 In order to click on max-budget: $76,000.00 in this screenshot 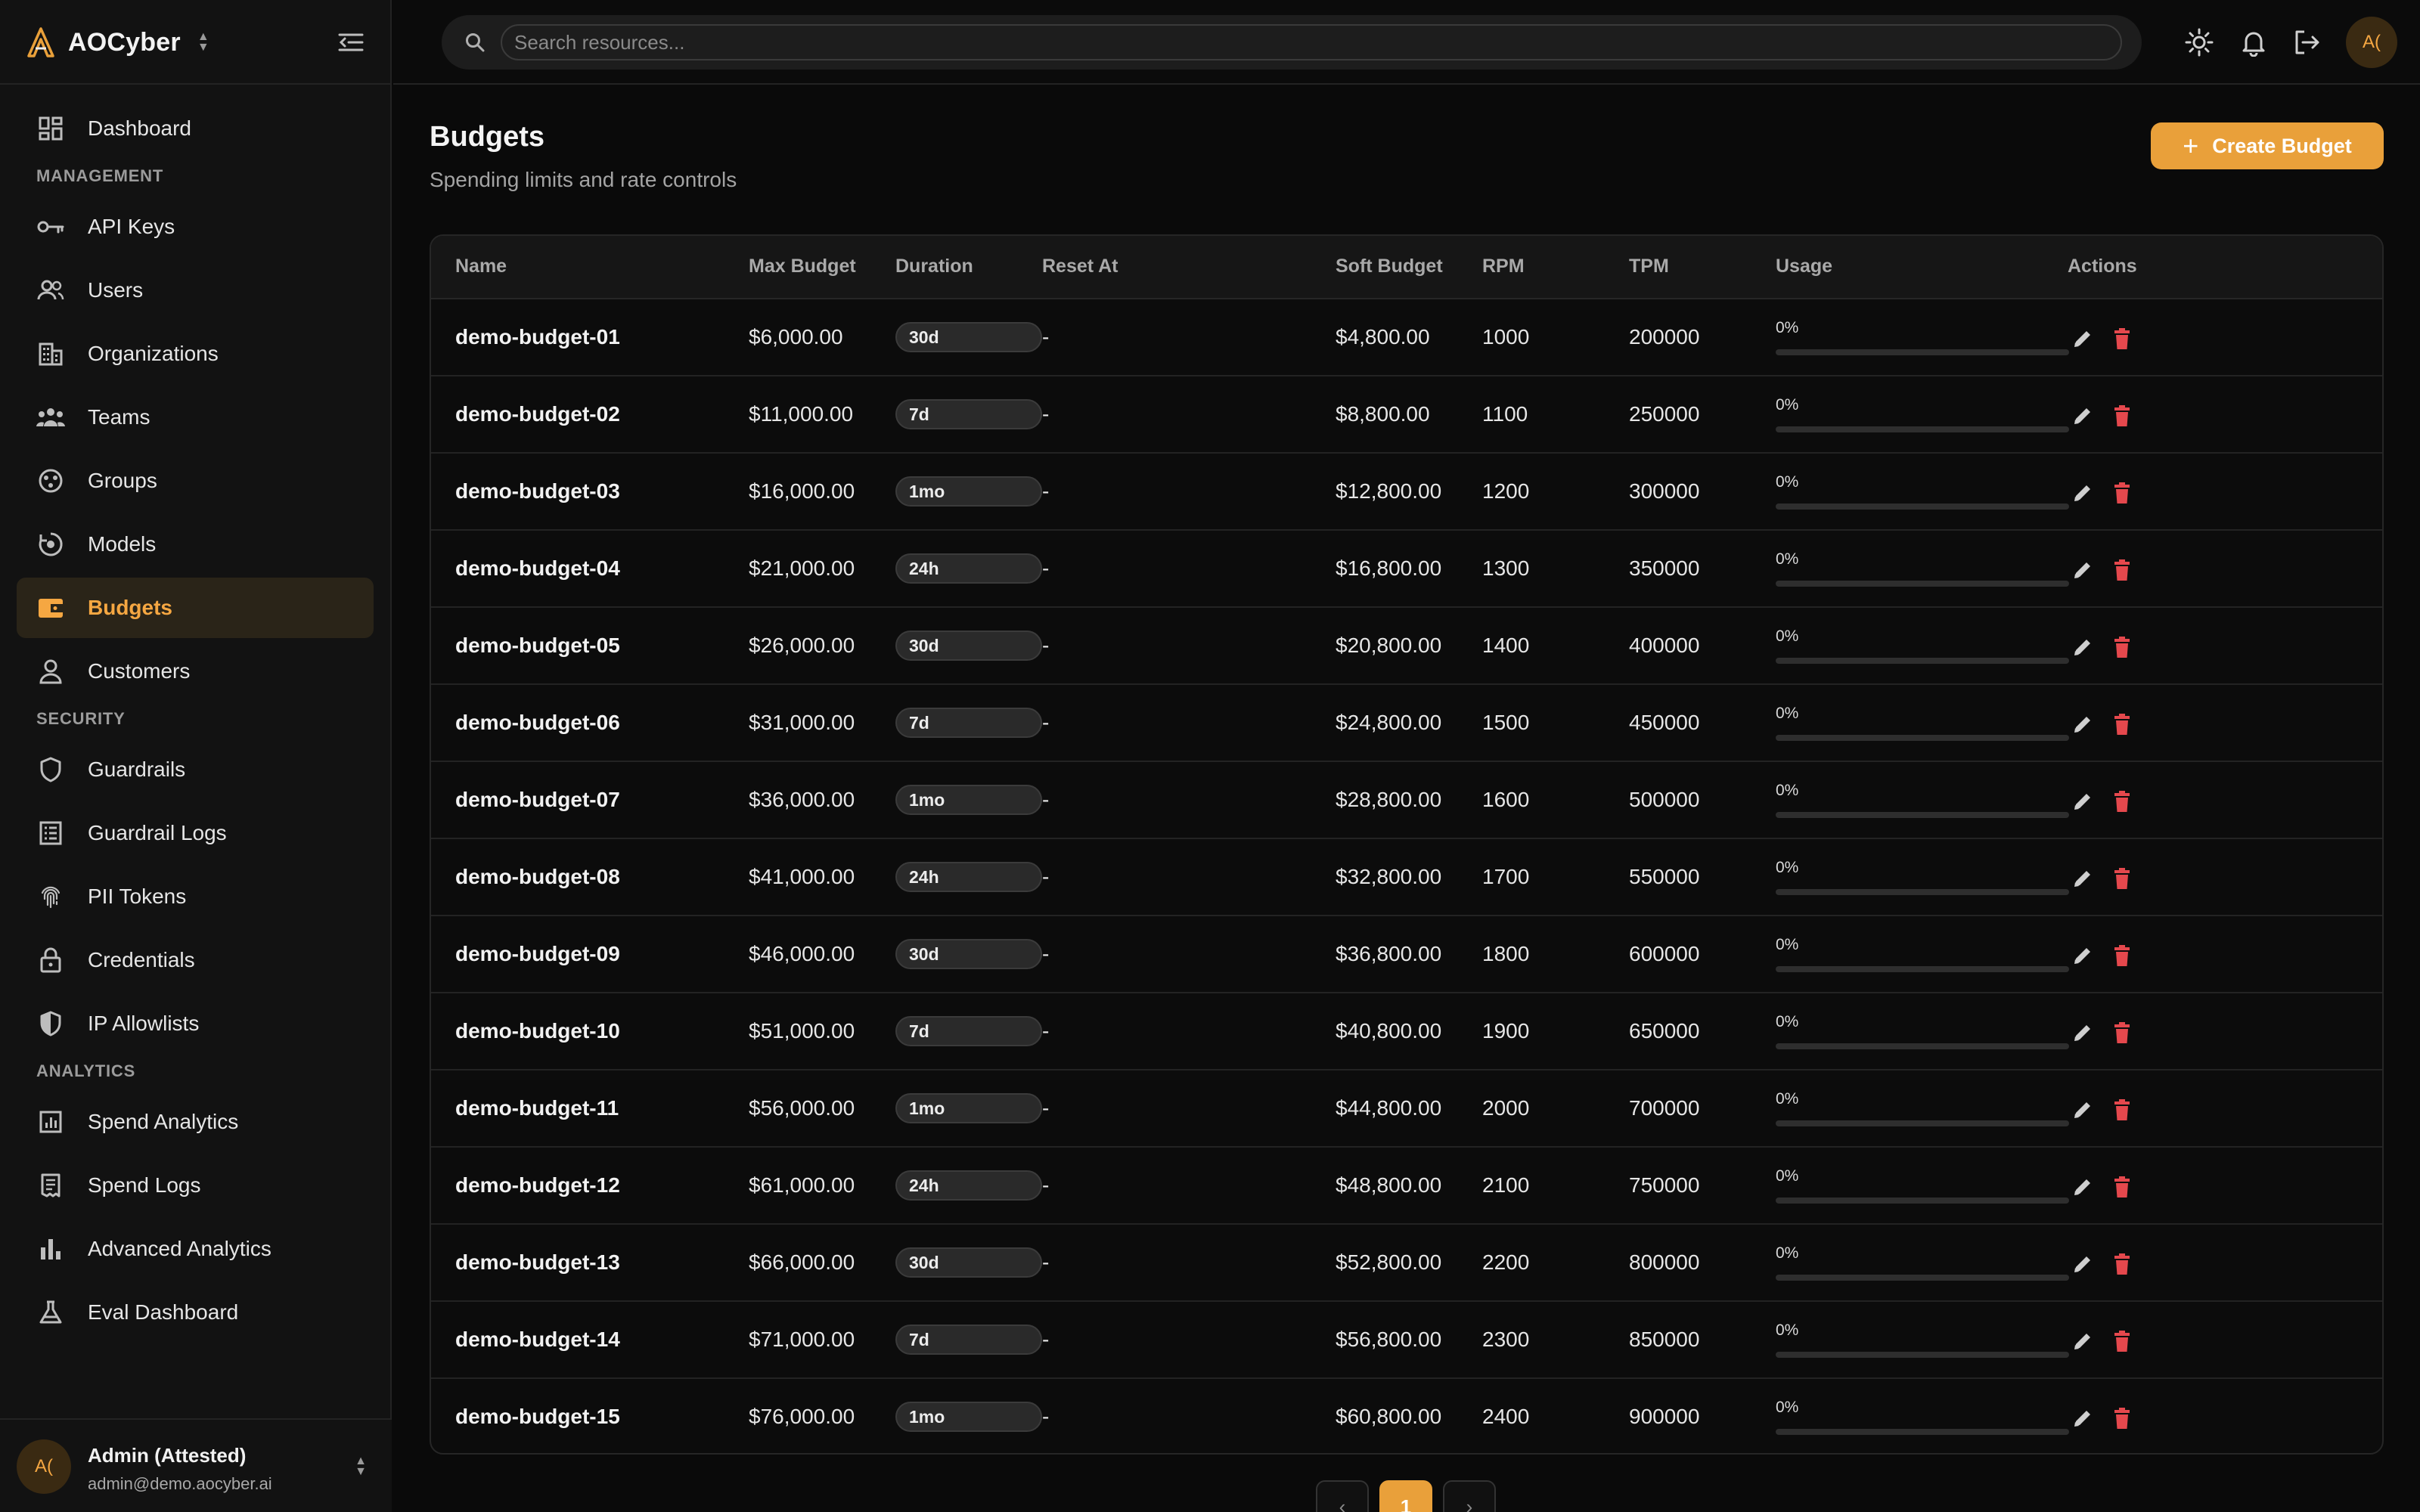, I will do `click(802, 1417)`.